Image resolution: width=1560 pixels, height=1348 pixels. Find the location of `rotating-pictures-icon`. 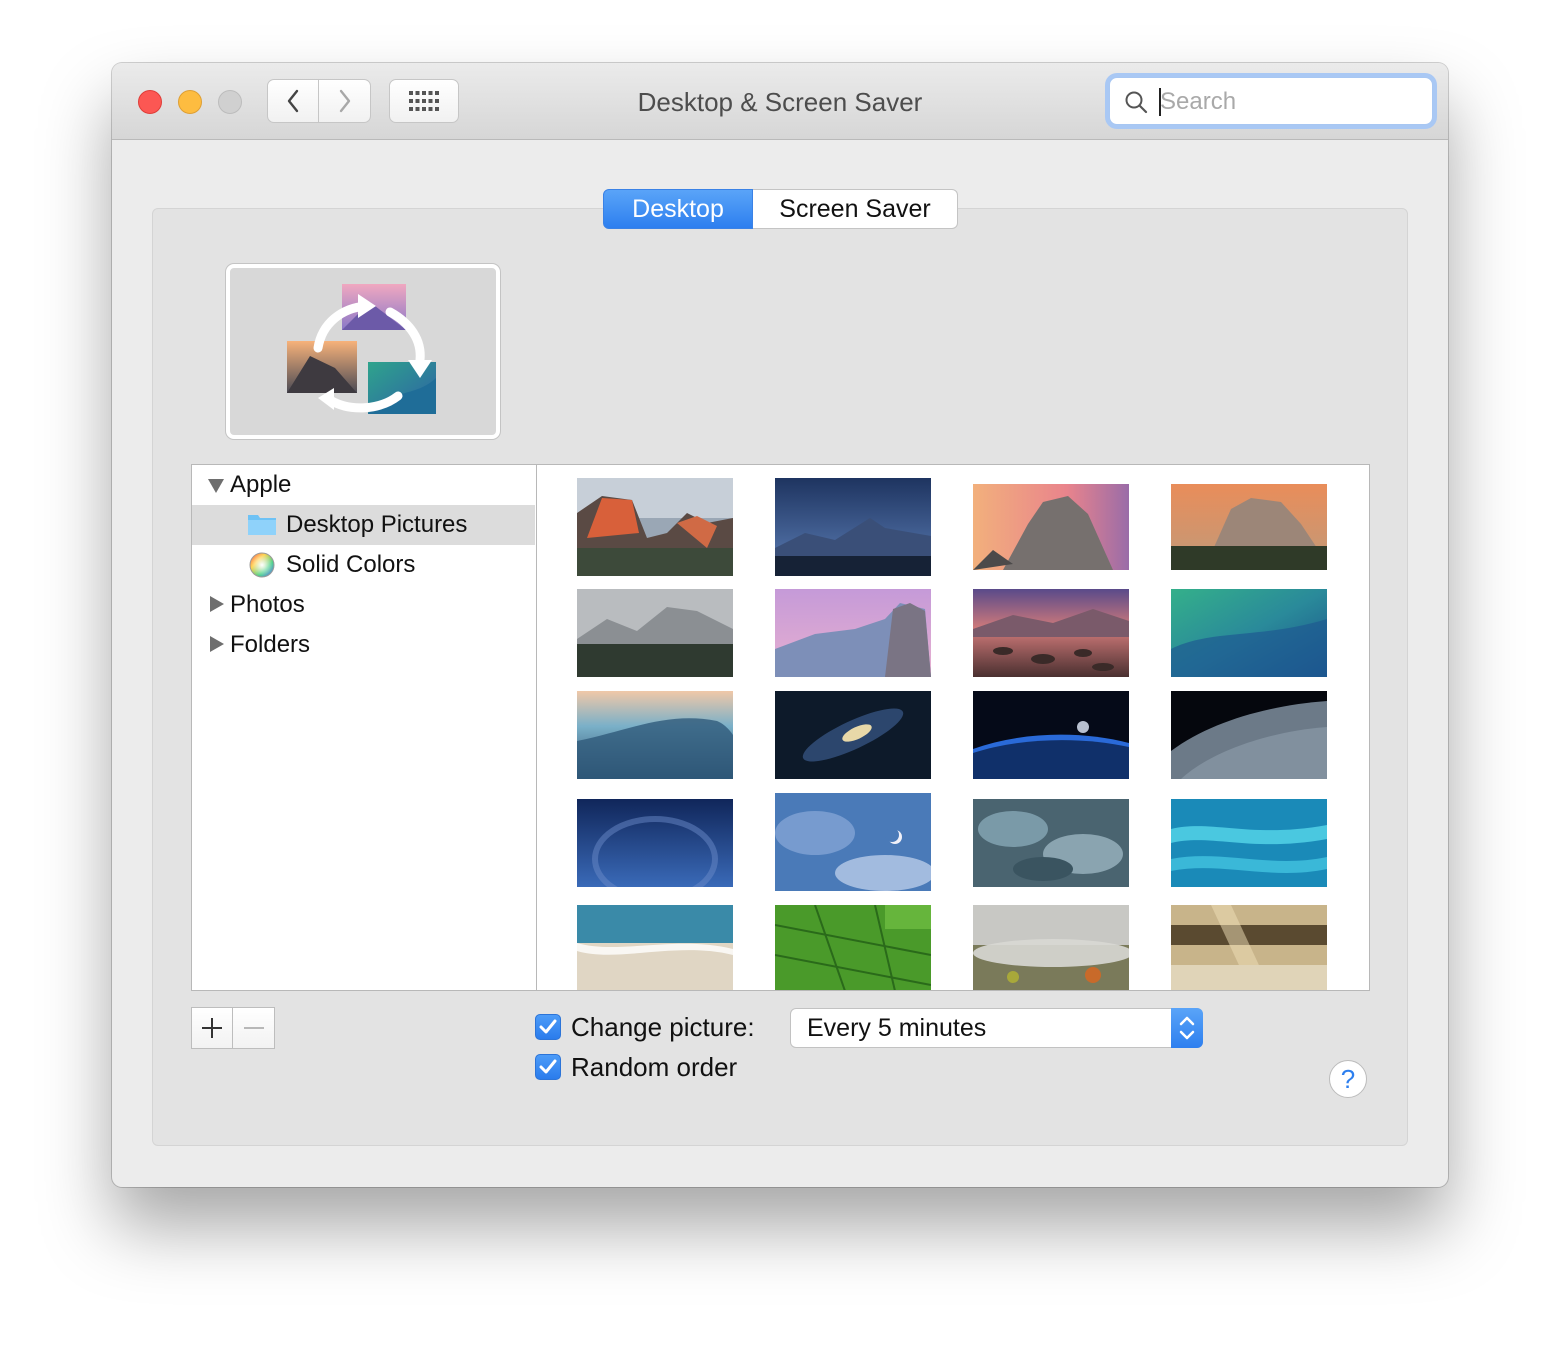

rotating-pictures-icon is located at coordinates (361, 349).